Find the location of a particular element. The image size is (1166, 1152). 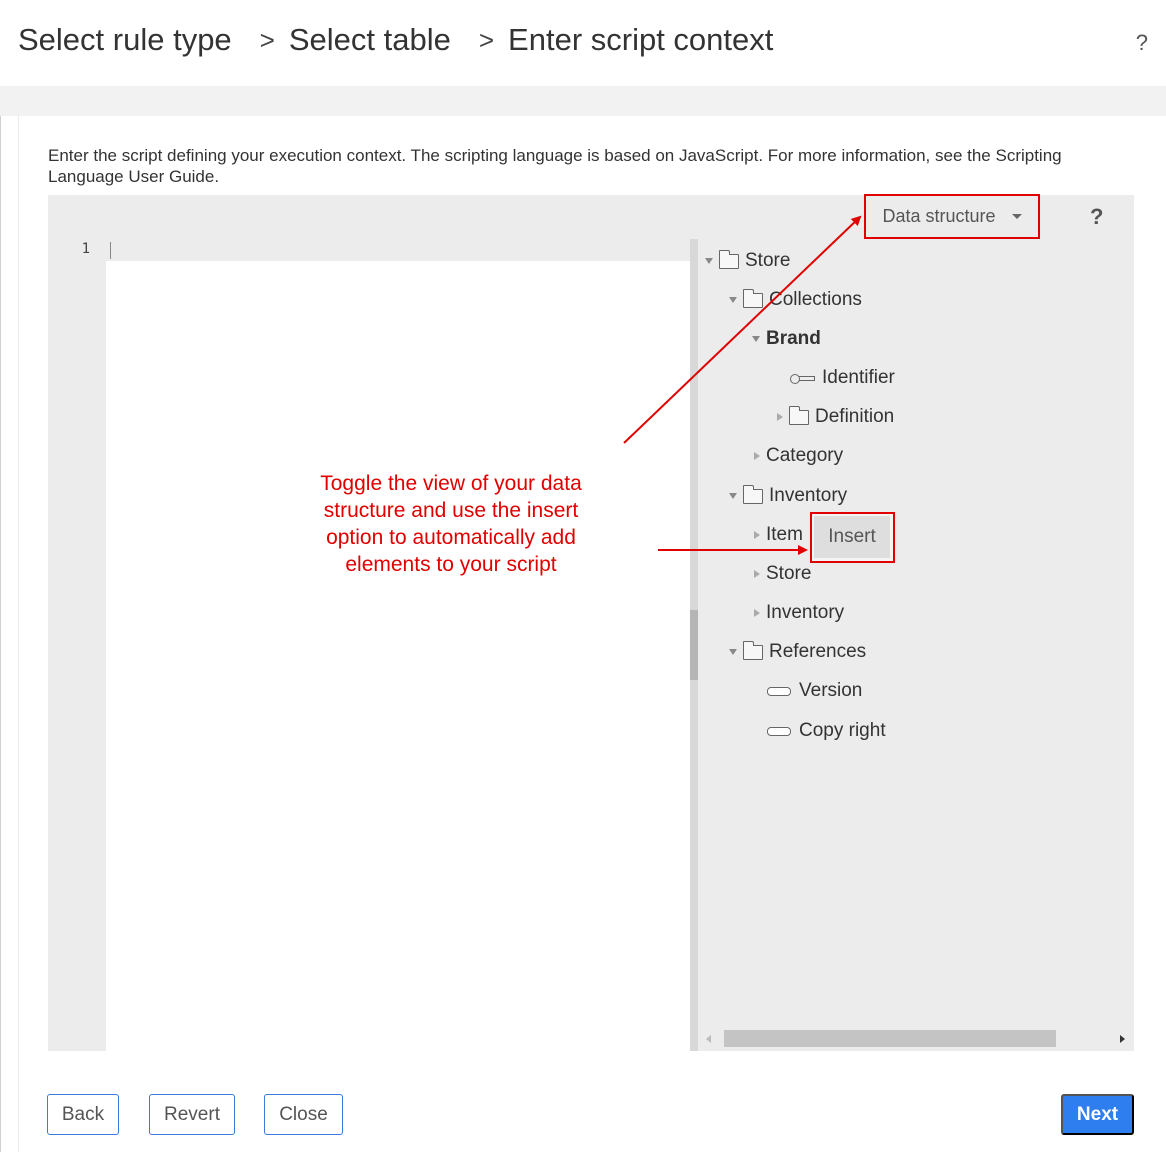

tree-node-collections: Collections is located at coordinates (795, 299).